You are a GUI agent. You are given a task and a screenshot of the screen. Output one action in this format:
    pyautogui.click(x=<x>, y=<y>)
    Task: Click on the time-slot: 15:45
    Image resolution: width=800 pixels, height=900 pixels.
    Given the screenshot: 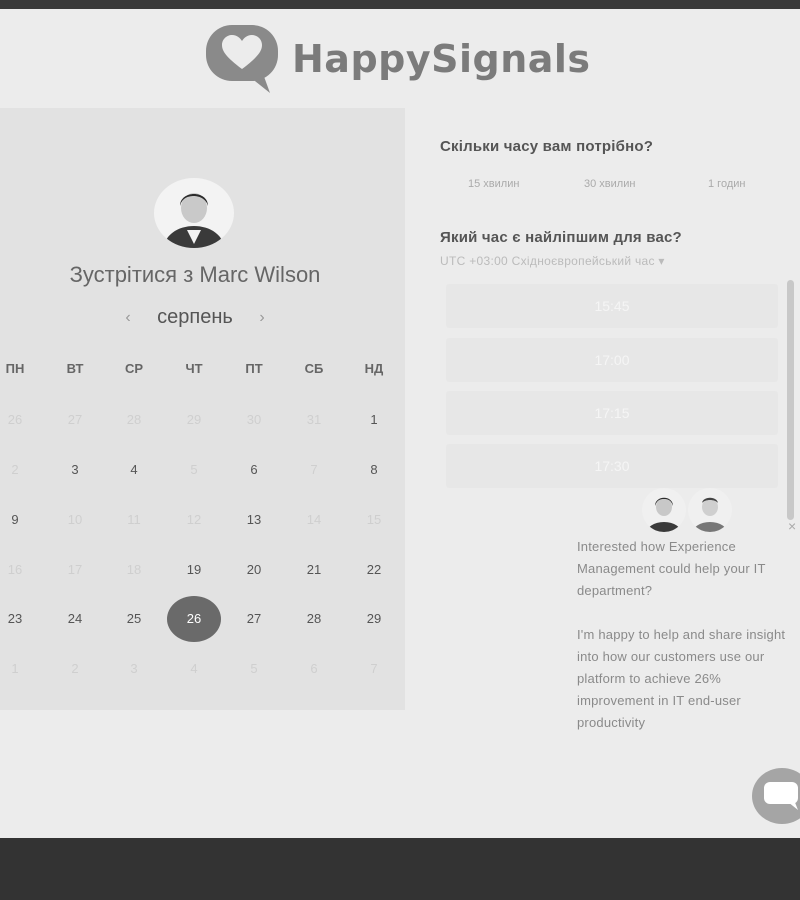 What is the action you would take?
    pyautogui.click(x=612, y=306)
    